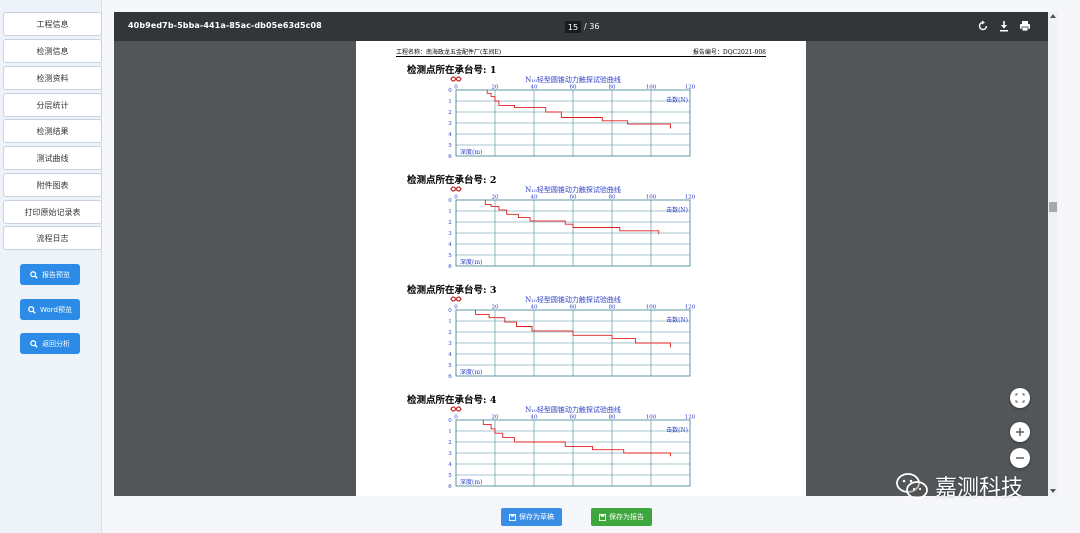 Image resolution: width=1080 pixels, height=533 pixels. I want to click on wechat-watermark: 嘉测科技, so click(959, 486).